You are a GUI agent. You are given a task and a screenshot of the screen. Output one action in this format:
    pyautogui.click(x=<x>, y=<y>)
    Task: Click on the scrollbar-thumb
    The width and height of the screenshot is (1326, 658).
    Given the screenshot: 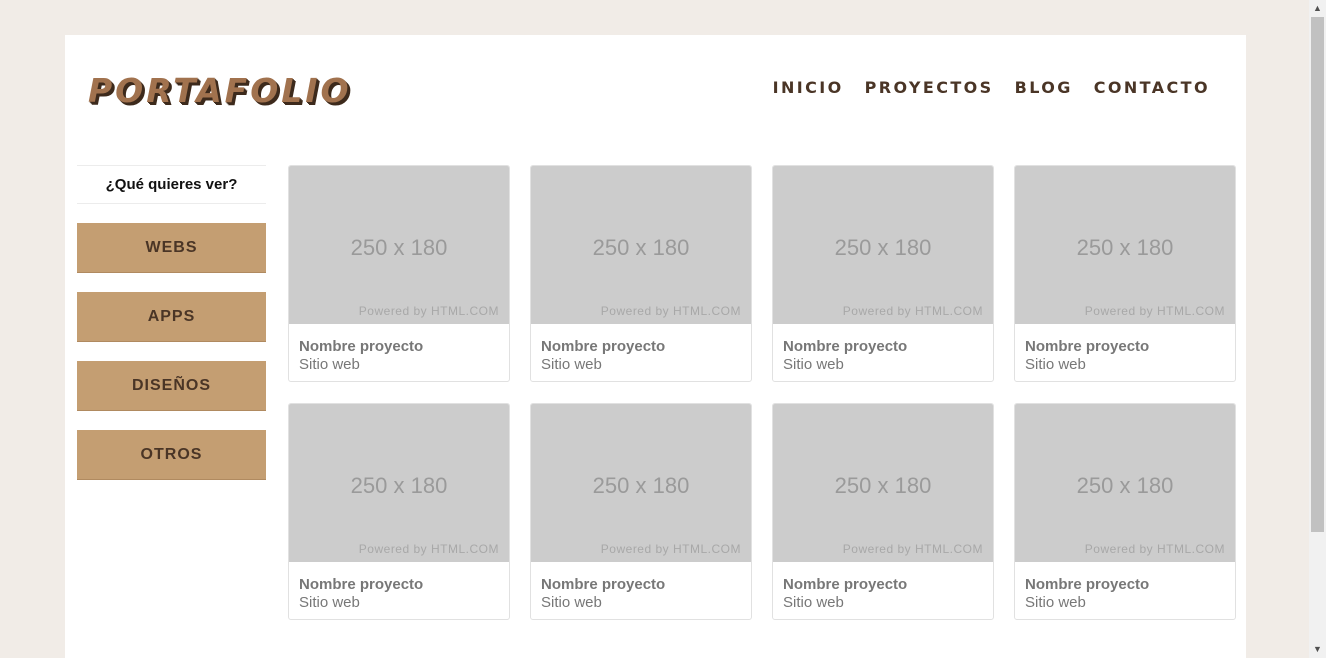 What is the action you would take?
    pyautogui.click(x=1317, y=274)
    